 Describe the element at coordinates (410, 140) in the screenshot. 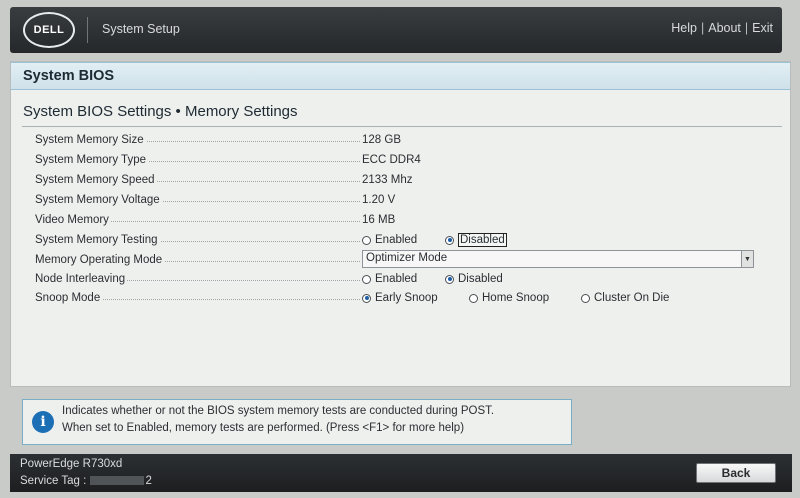

I see `setting-row-memory-size: System Memory Size 128 GB` at that location.